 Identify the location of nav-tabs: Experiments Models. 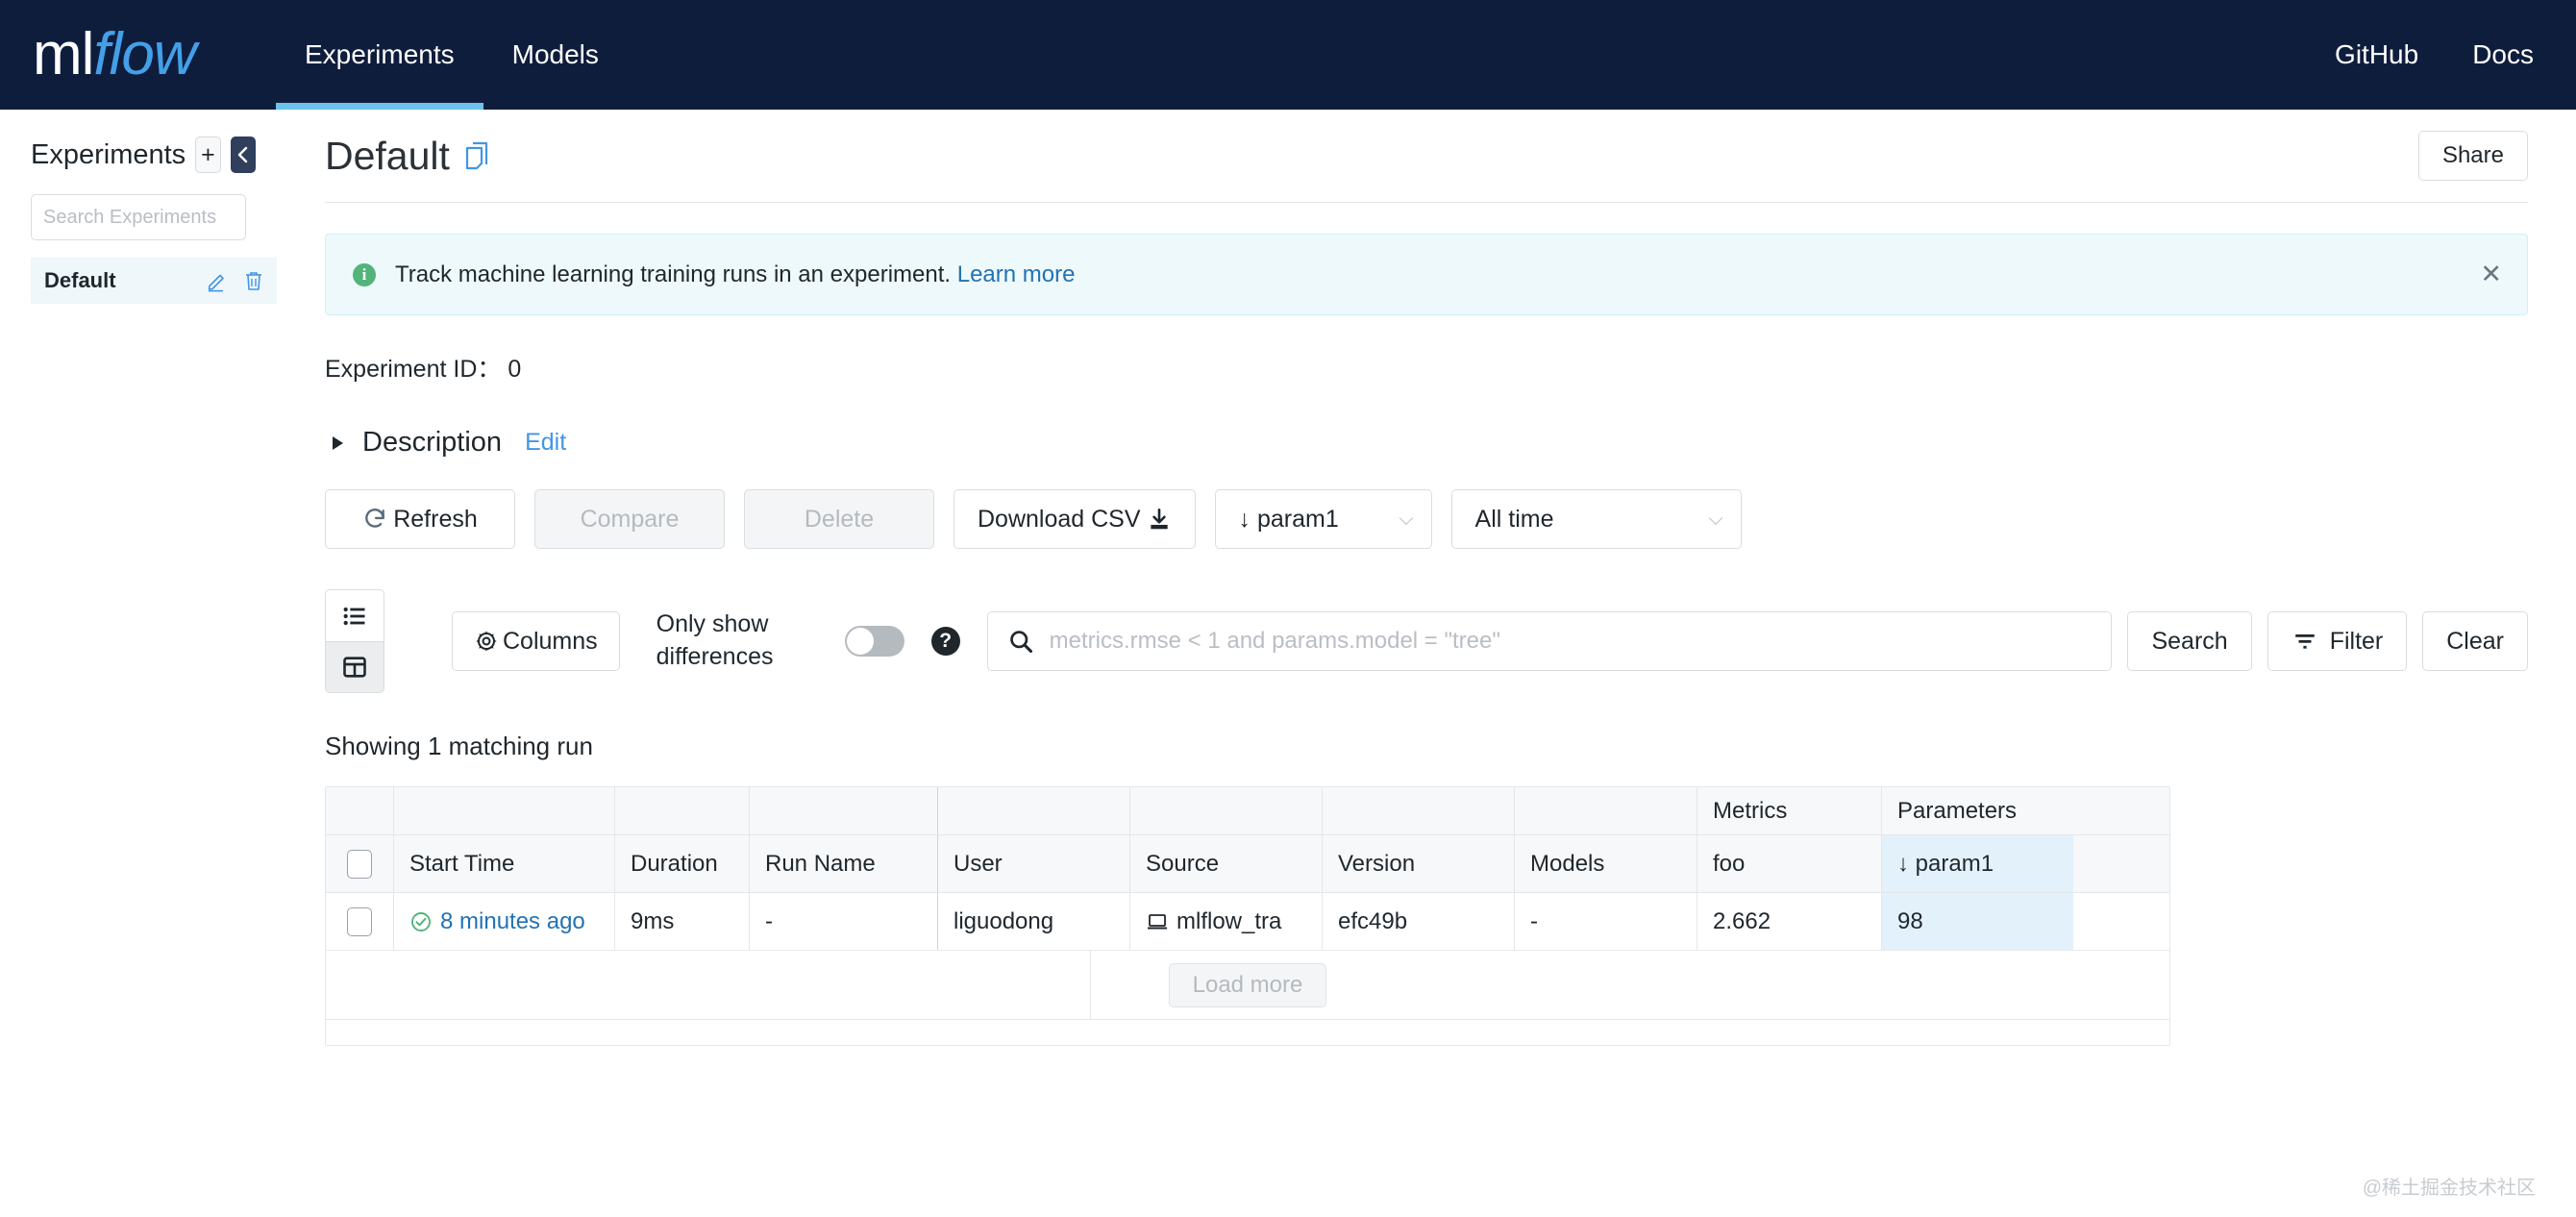
(452, 55).